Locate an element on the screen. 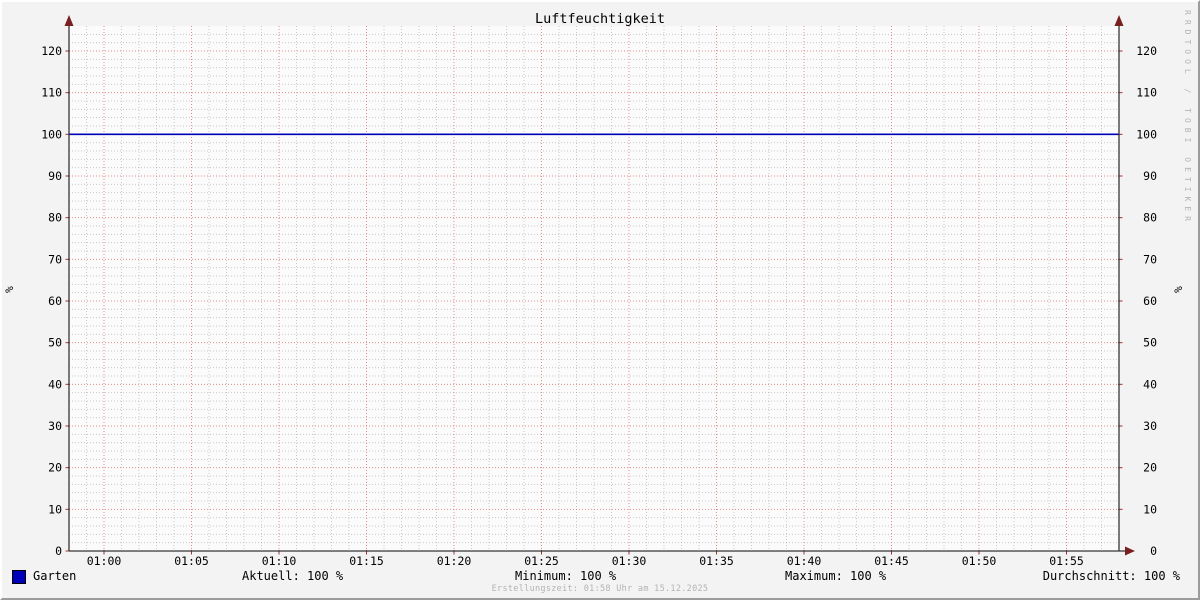 The image size is (1200, 600). svg-text: 01:40 is located at coordinates (804, 561).